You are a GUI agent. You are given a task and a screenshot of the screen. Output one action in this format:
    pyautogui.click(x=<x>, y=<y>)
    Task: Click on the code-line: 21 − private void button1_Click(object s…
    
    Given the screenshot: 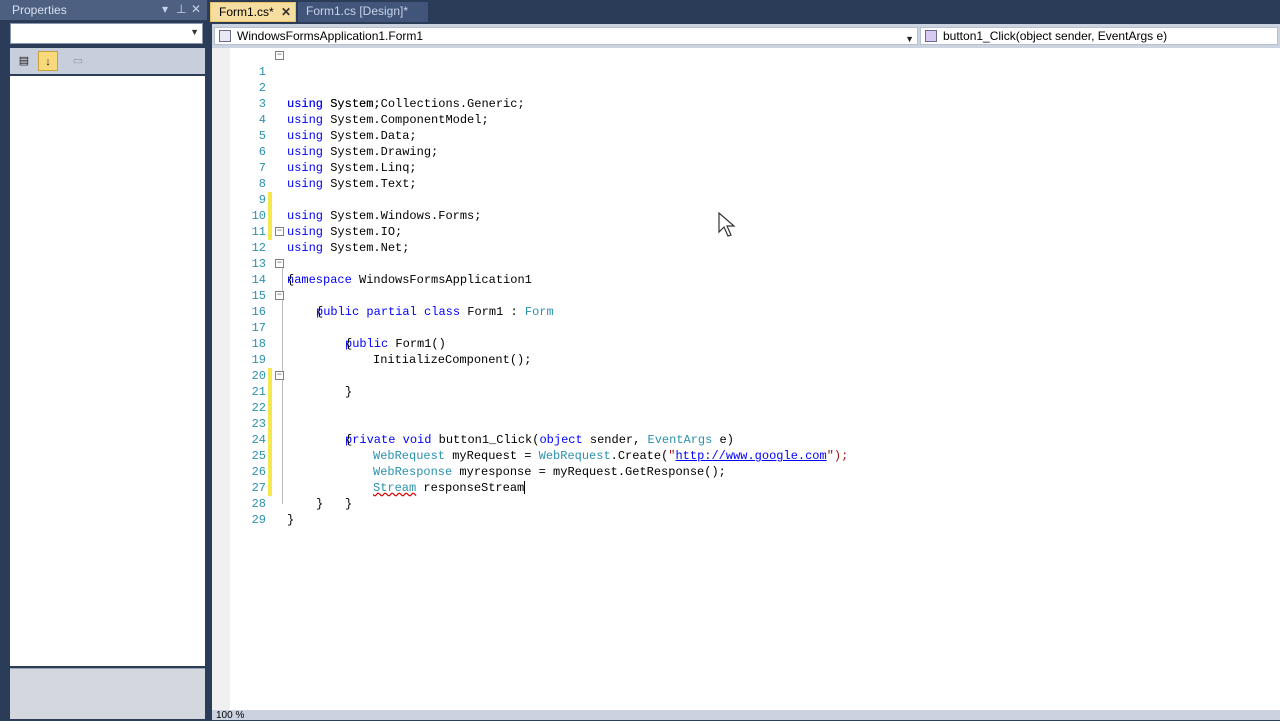 What is the action you would take?
    pyautogui.click(x=712, y=408)
    